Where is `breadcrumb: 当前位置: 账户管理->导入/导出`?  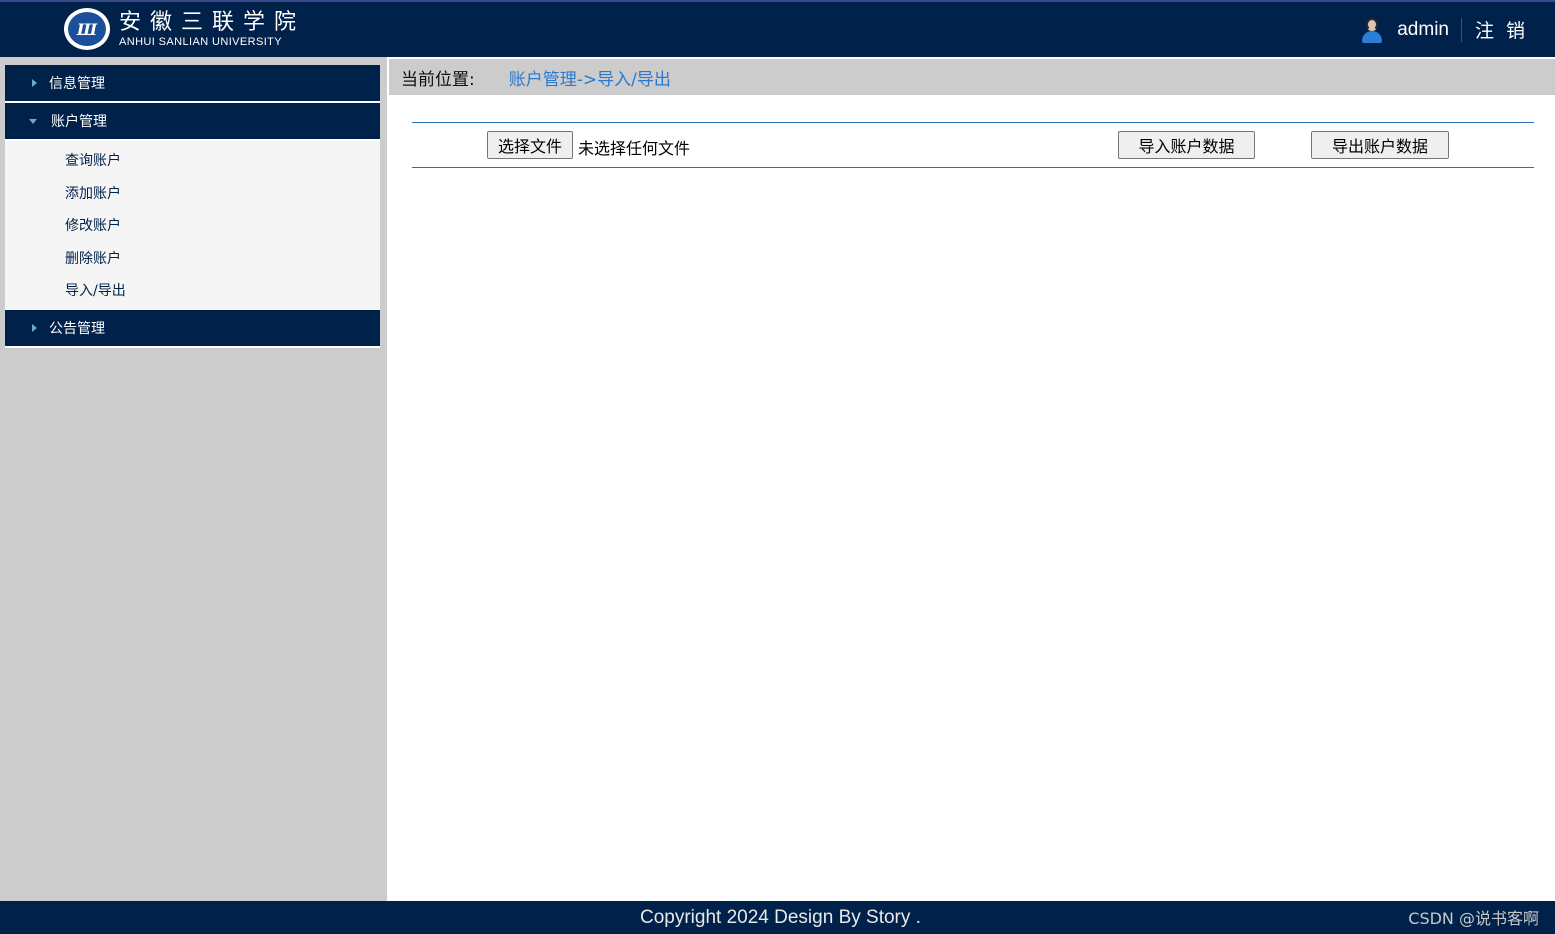 breadcrumb: 当前位置: 账户管理->导入/导出 is located at coordinates (972, 77).